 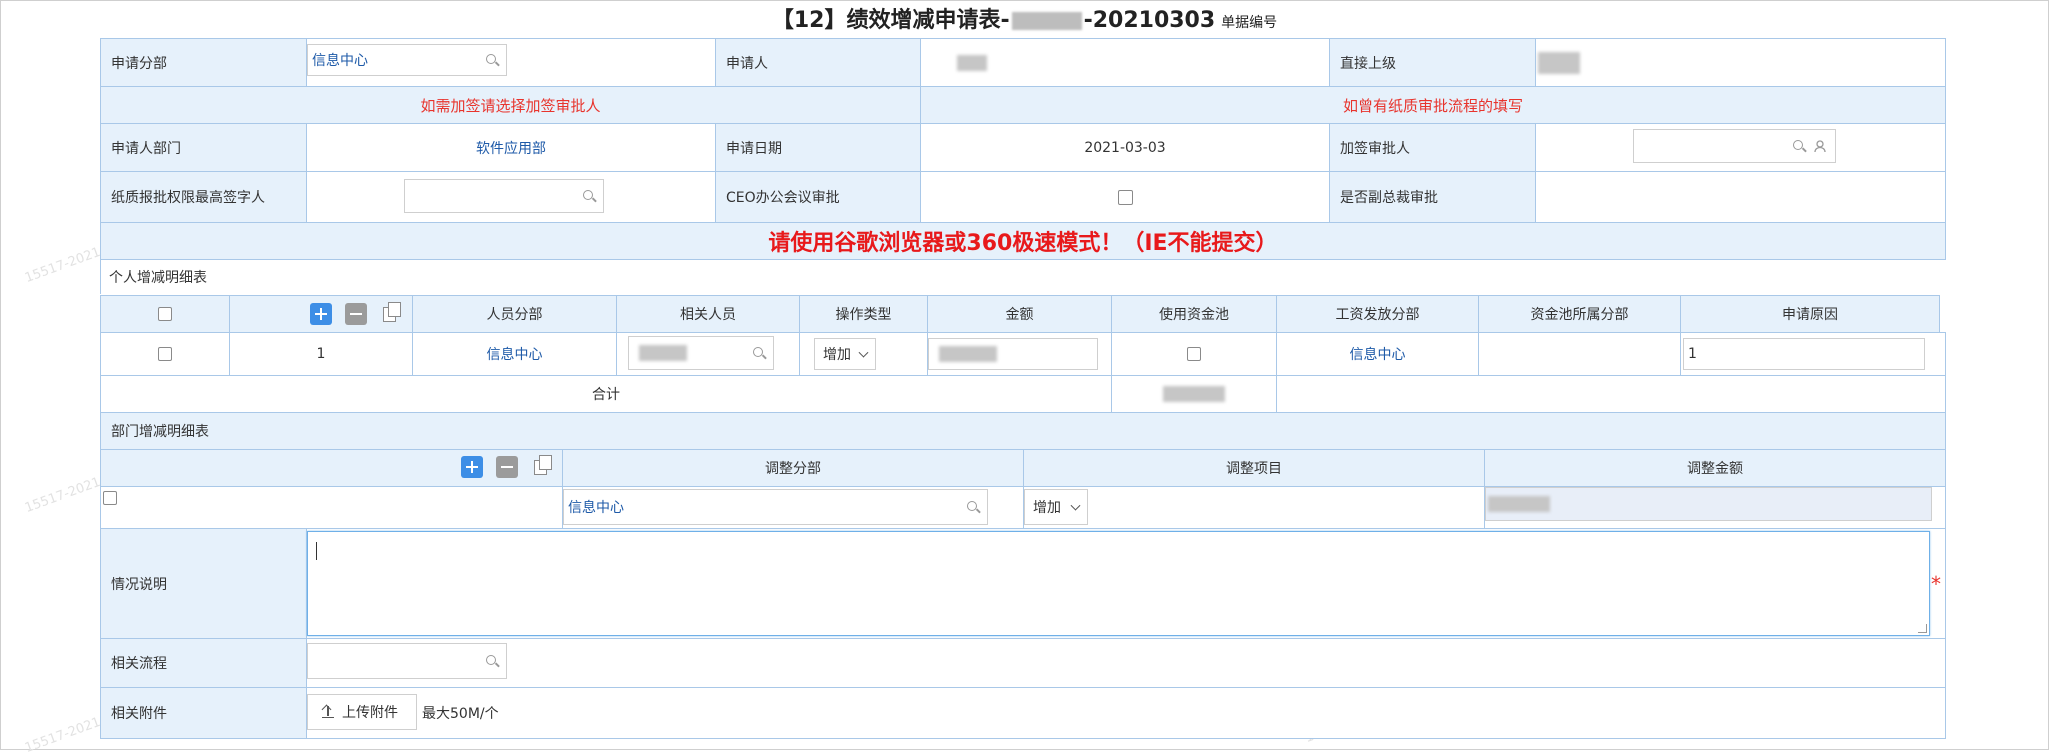 I want to click on dept-division-input: 信息中心, so click(x=775, y=507).